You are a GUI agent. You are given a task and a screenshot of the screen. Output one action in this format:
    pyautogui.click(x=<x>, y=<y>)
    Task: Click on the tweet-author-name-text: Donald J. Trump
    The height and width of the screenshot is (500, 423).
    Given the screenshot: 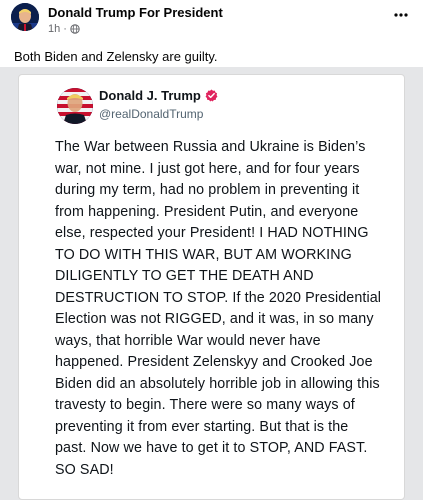 What is the action you would take?
    pyautogui.click(x=150, y=95)
    